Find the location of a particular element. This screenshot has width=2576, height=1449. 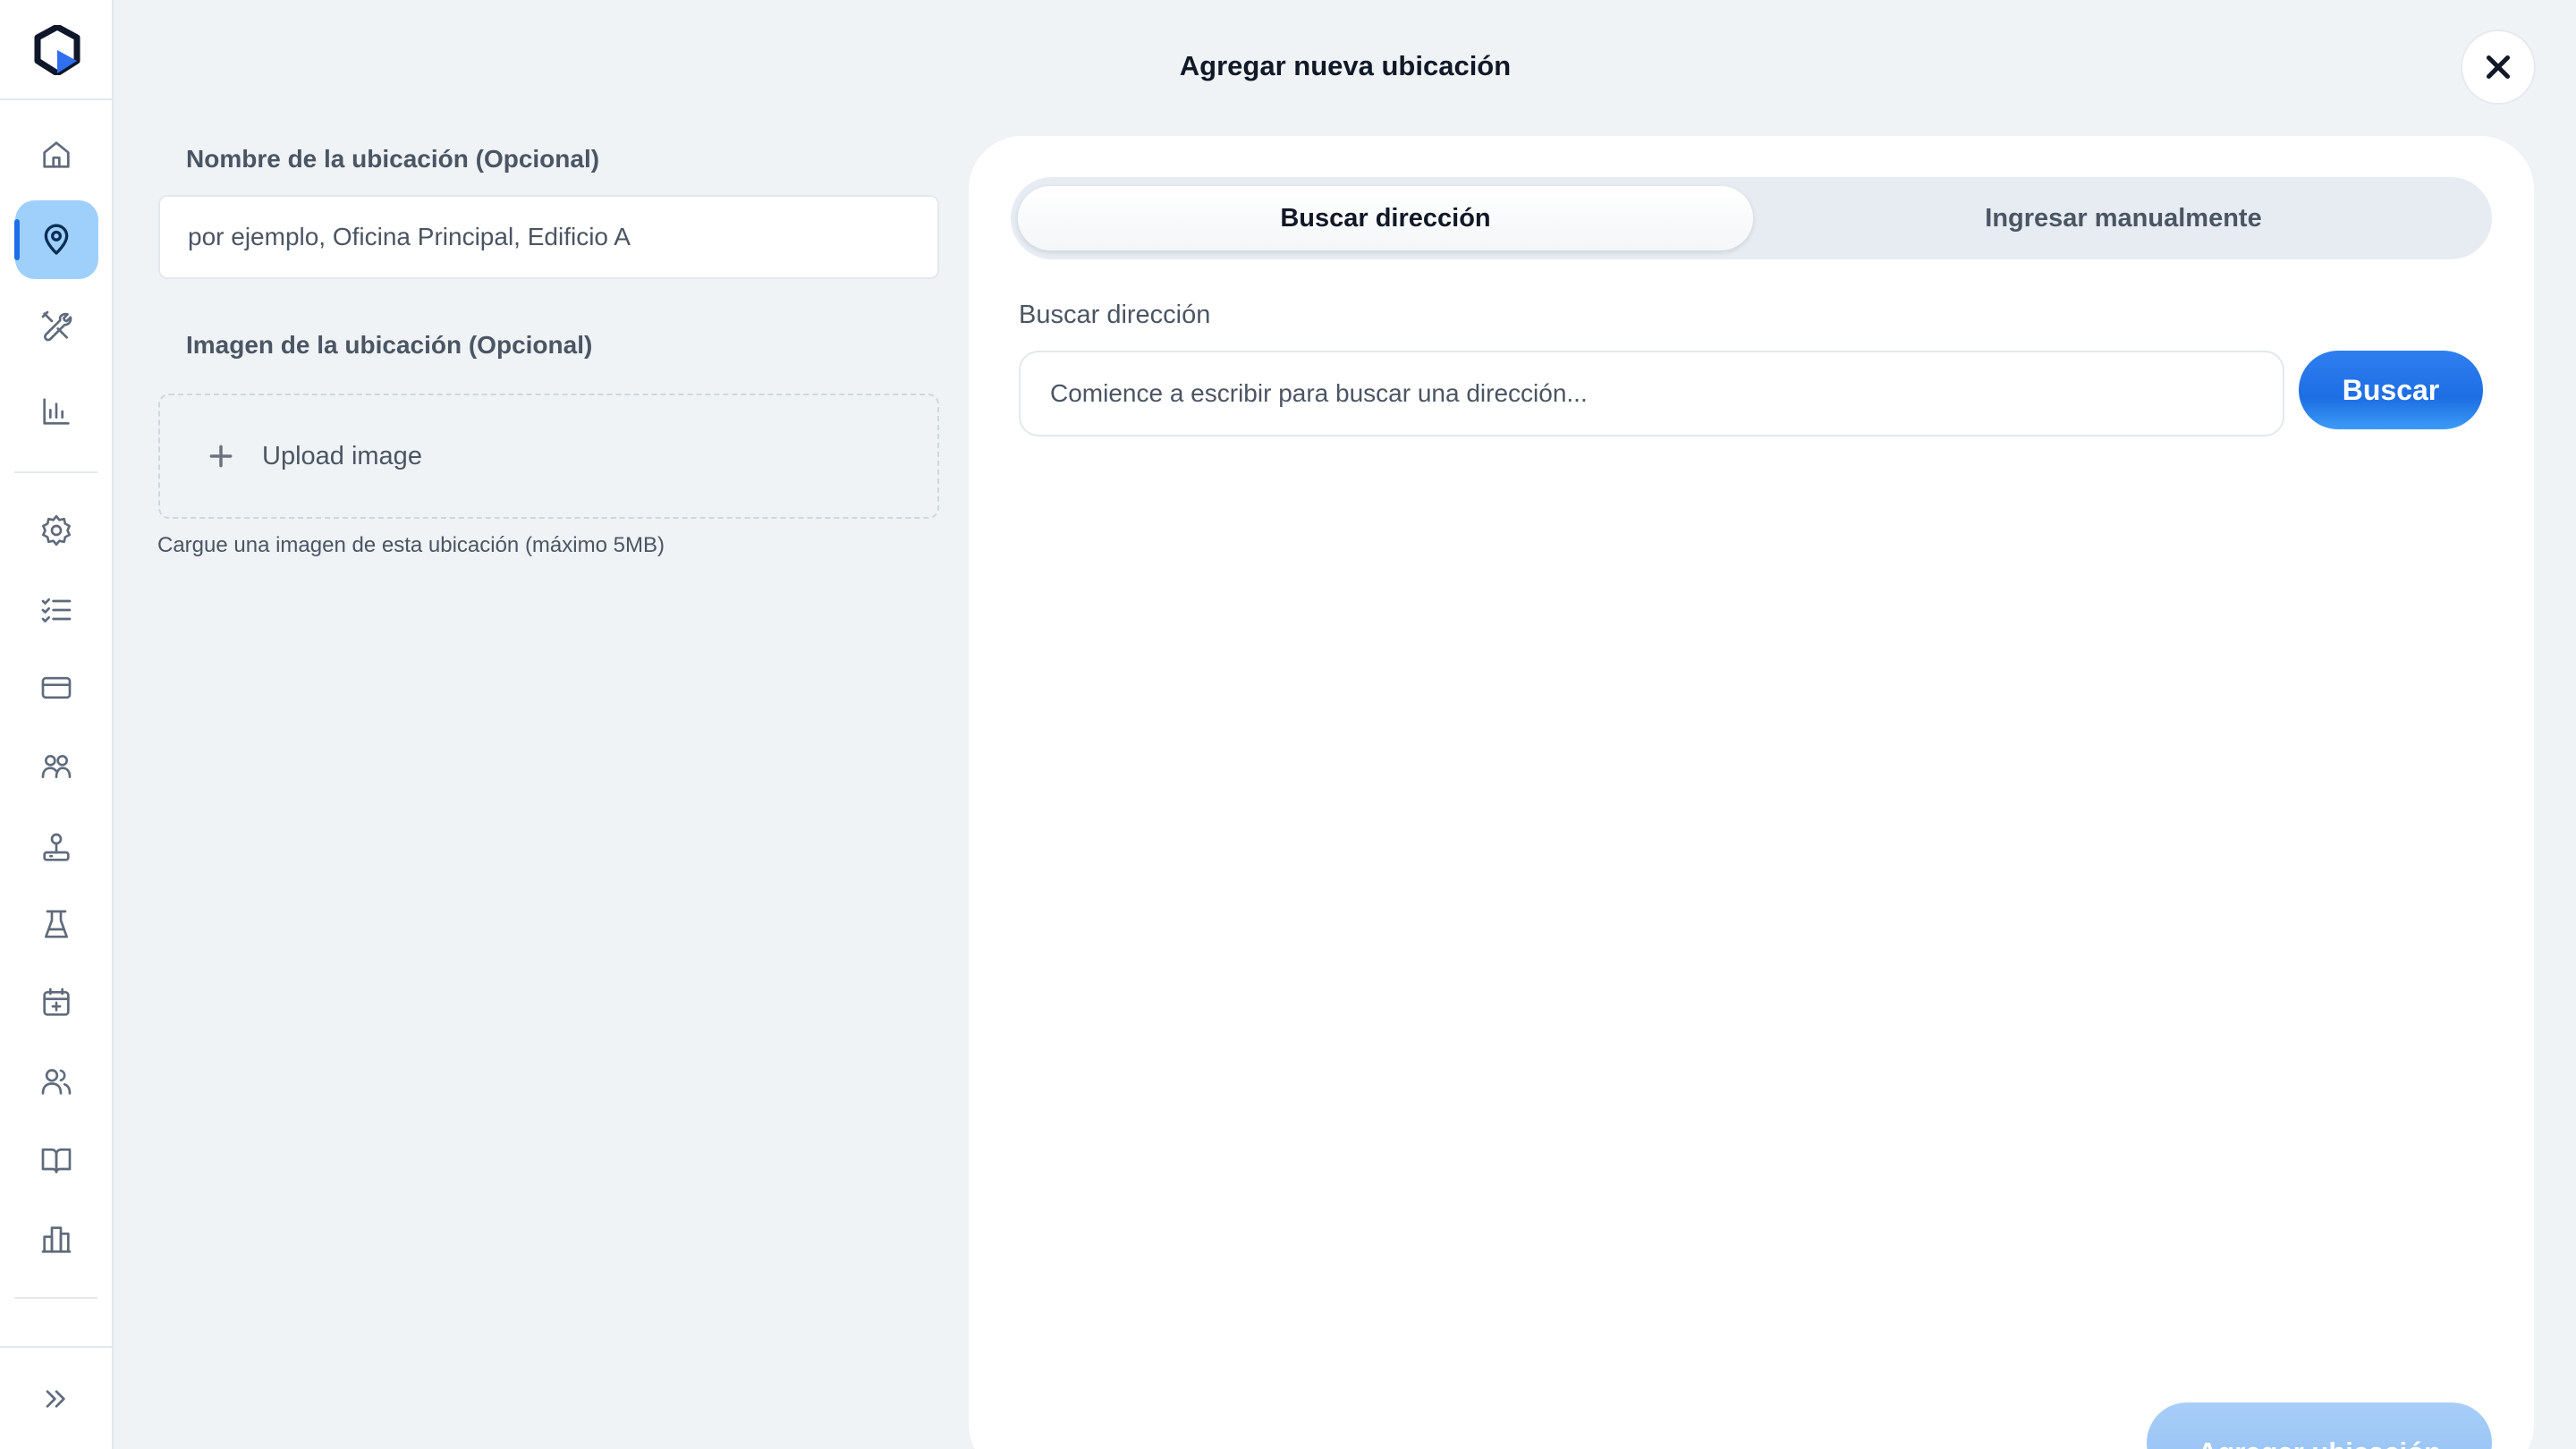

checklist-icon is located at coordinates (56, 610).